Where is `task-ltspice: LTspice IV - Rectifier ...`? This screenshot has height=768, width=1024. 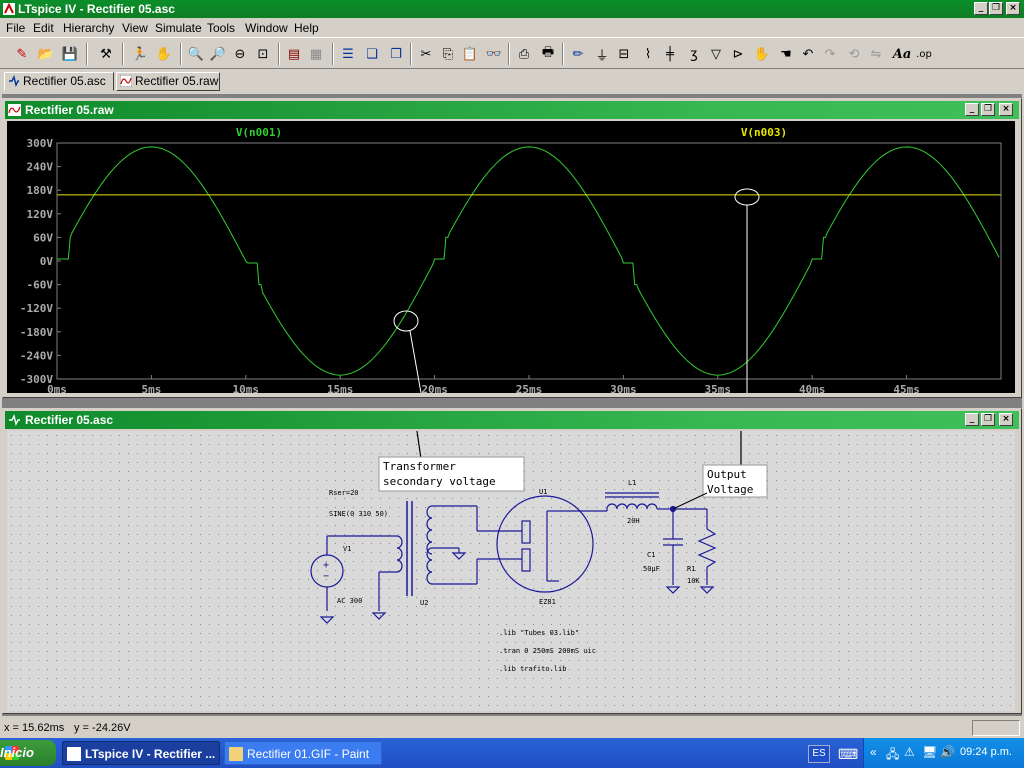 task-ltspice: LTspice IV - Rectifier ... is located at coordinates (141, 753).